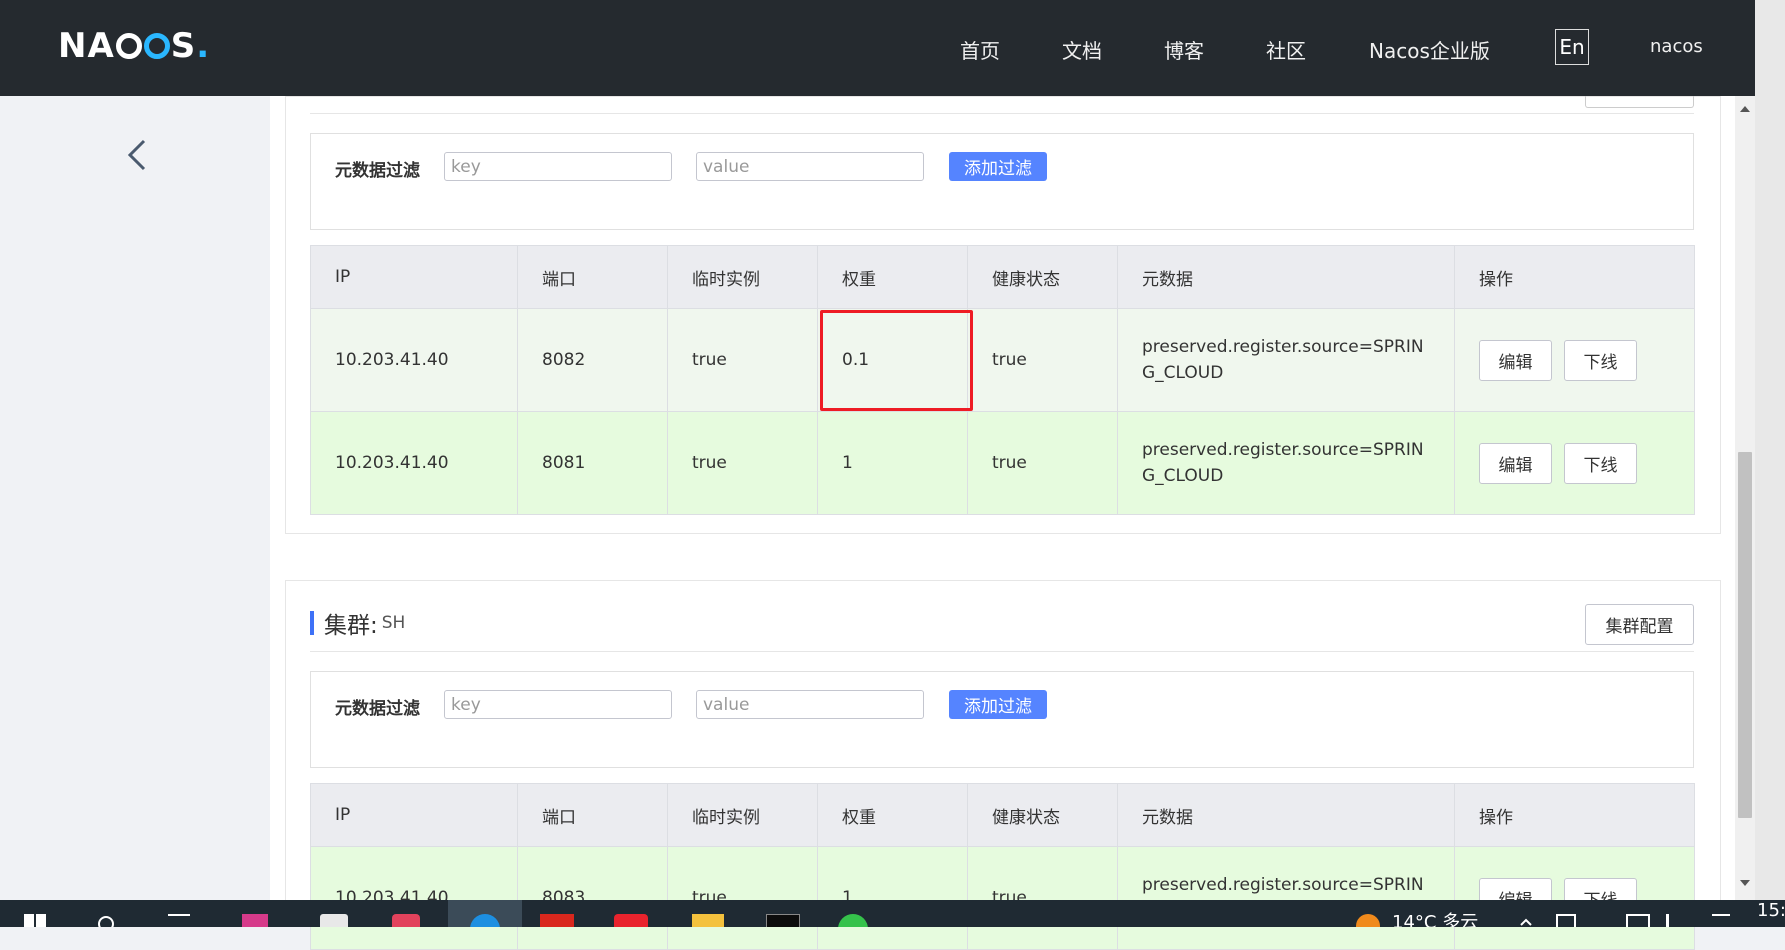  I want to click on cluster-config-button, so click(1639, 102).